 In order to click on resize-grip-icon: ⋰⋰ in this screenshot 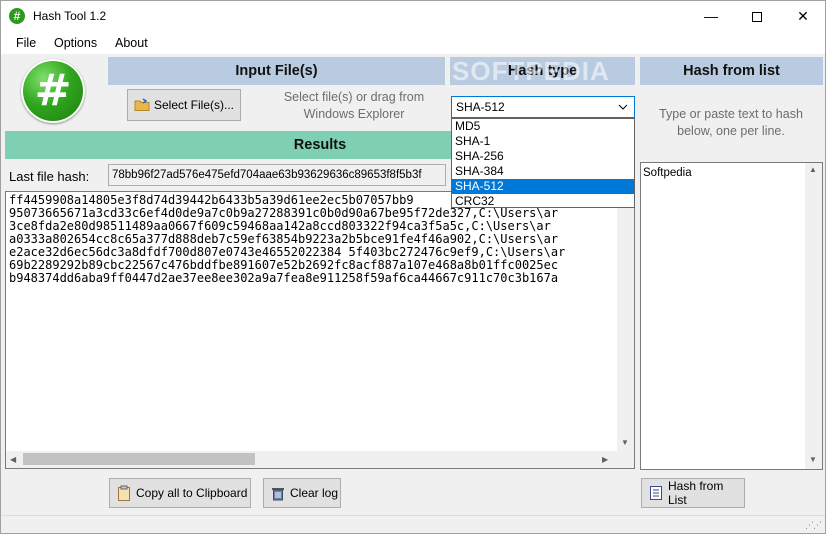, I will do `click(813, 525)`.